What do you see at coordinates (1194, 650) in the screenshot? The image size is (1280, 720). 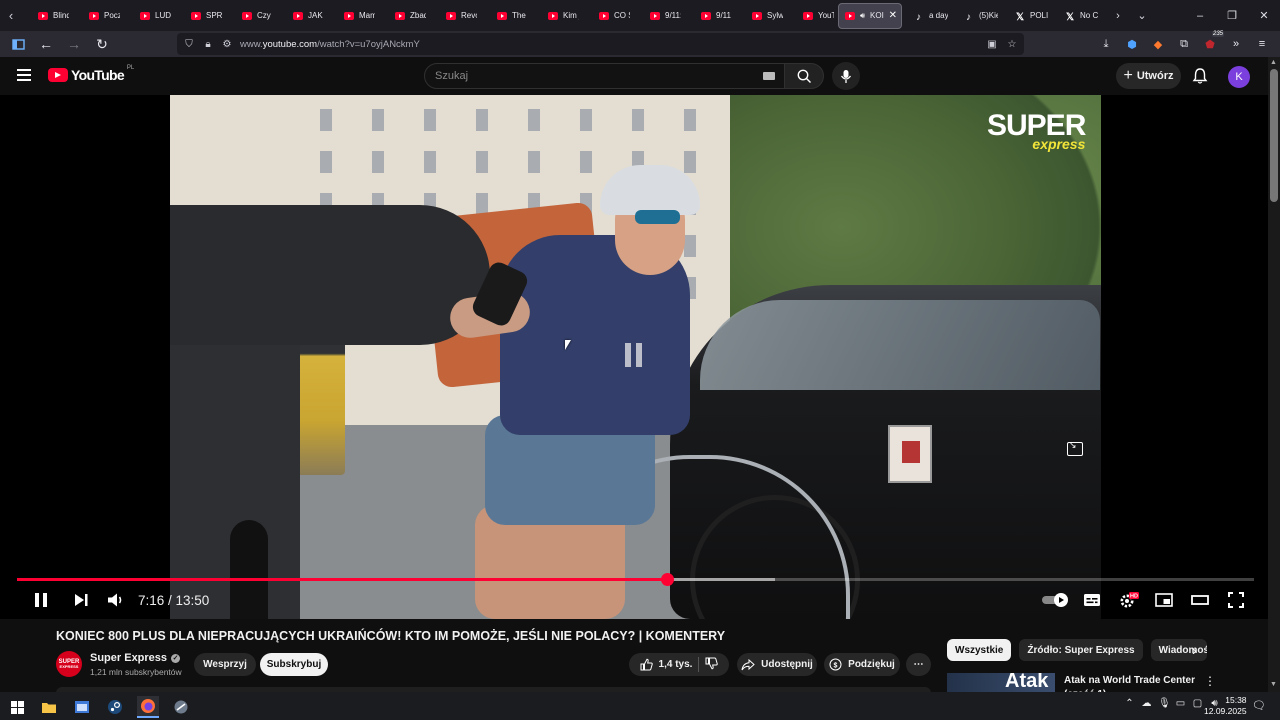 I see `chevron-right-icon: ›` at bounding box center [1194, 650].